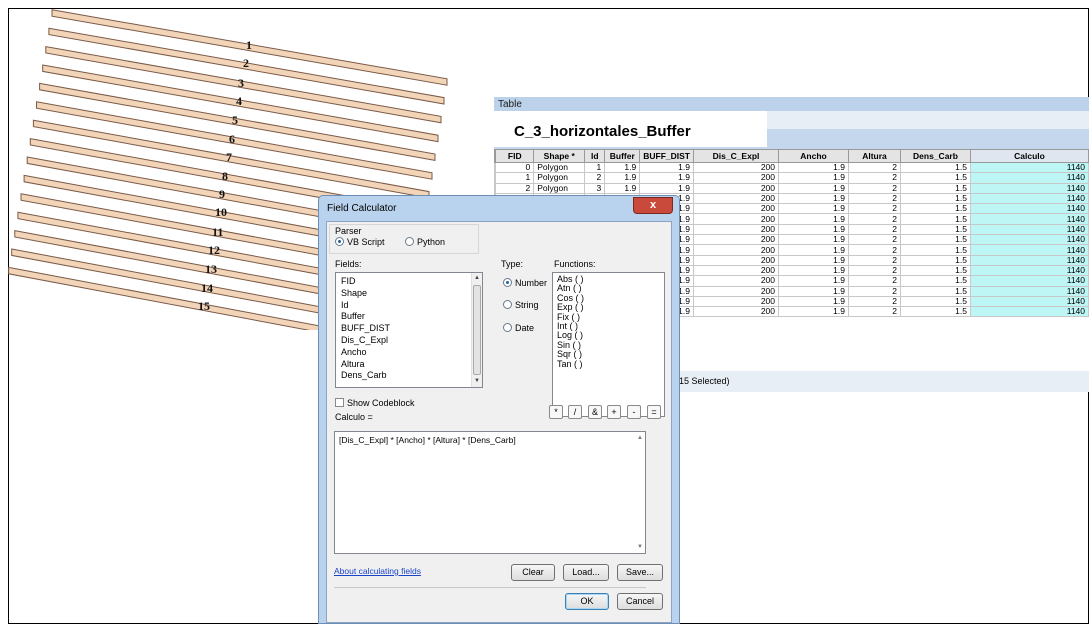  Describe the element at coordinates (409, 294) in the screenshot. I see `field-list-item: Shape` at that location.